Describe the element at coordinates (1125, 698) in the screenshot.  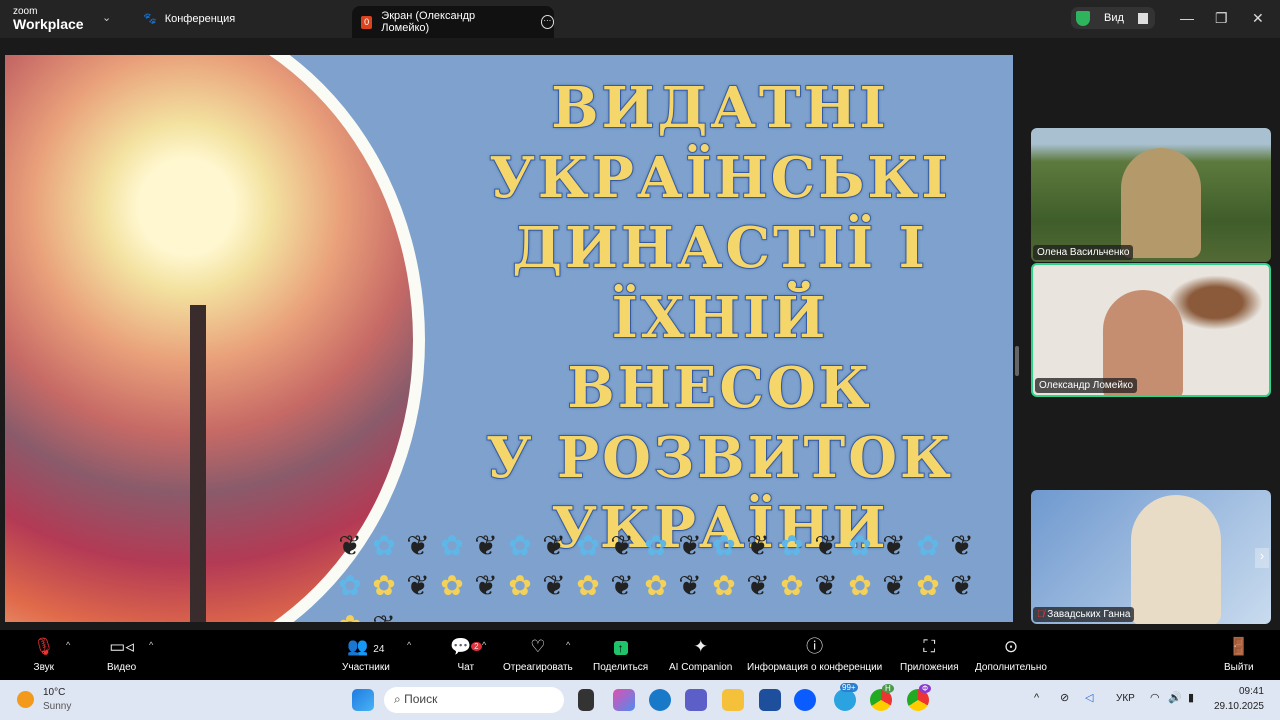
I see `language-indicator: УКР` at that location.